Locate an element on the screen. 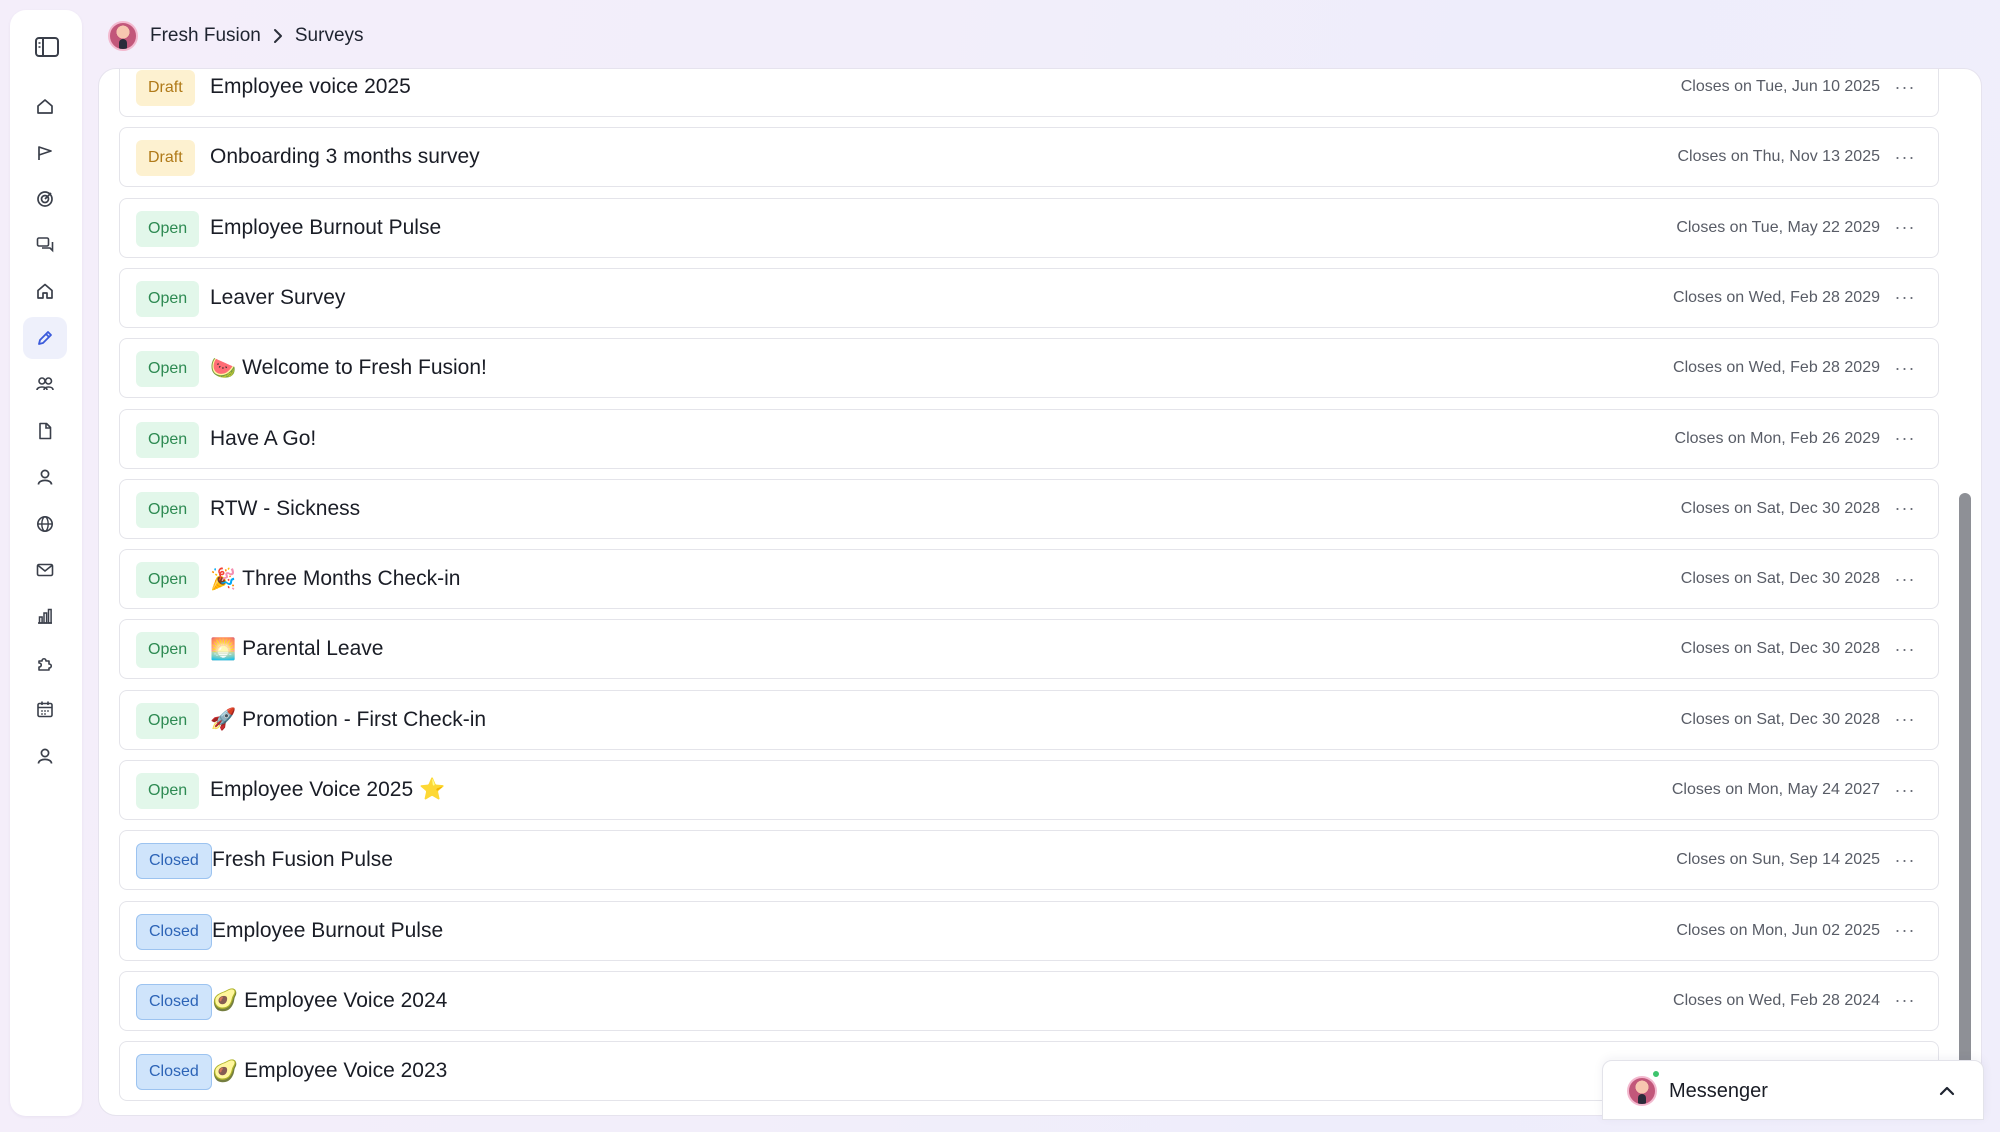 The height and width of the screenshot is (1132, 2000). survey-title: Leaver Survey is located at coordinates (277, 298).